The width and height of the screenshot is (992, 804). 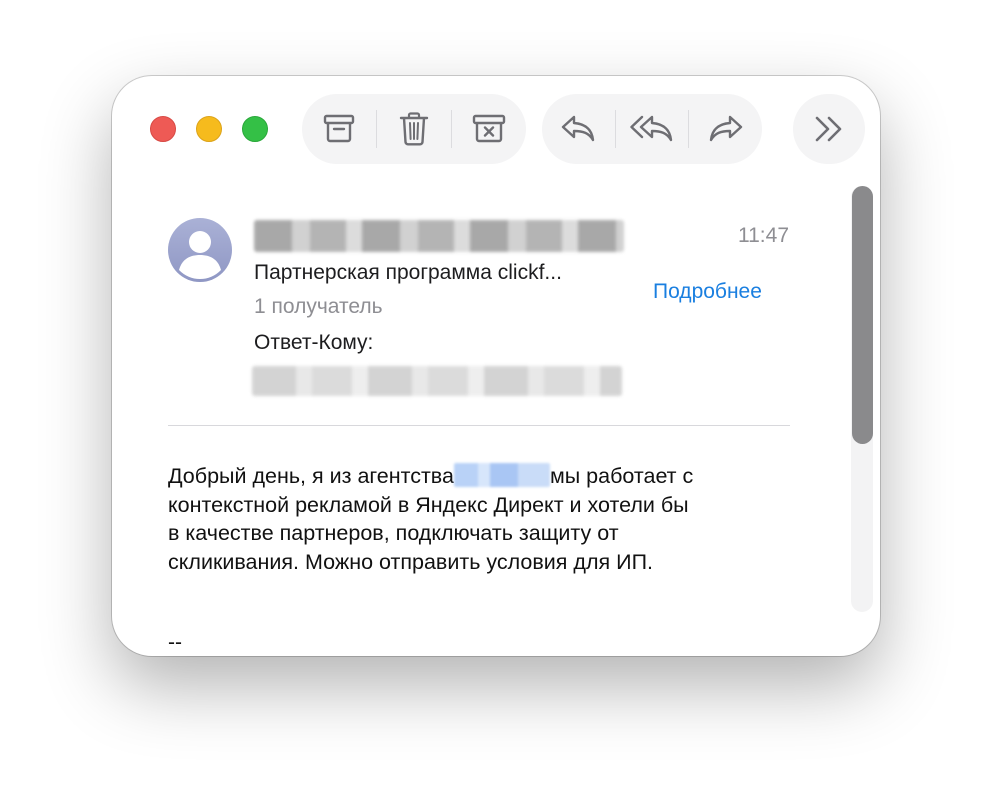 I want to click on minimize-window-button, so click(x=209, y=129).